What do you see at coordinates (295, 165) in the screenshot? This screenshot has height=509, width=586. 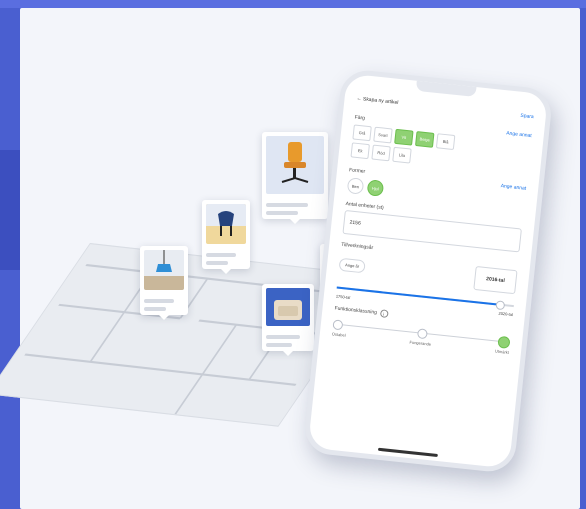 I see `chair-photo` at bounding box center [295, 165].